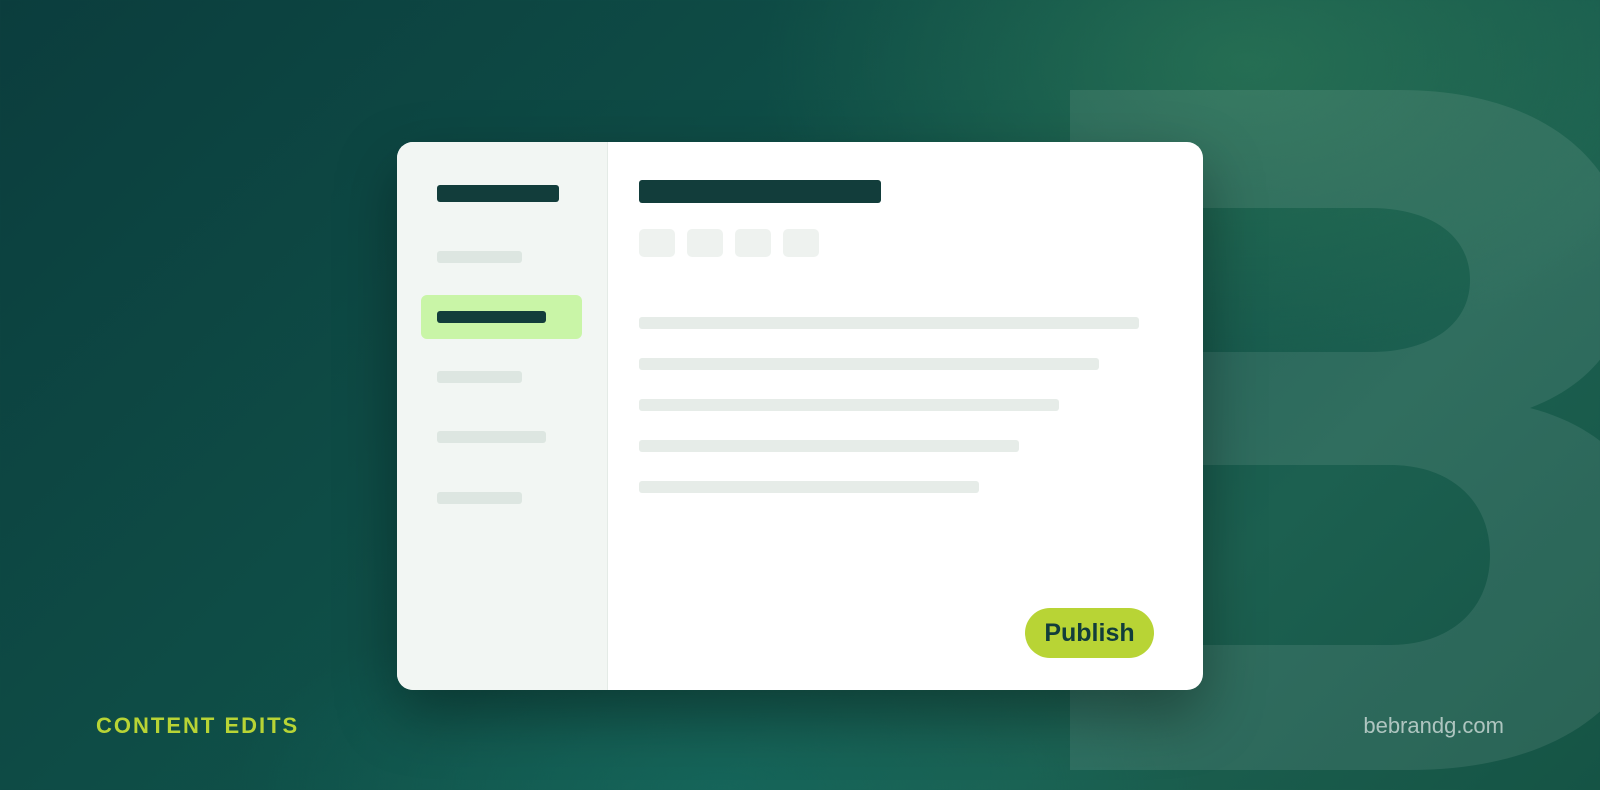  Describe the element at coordinates (198, 725) in the screenshot. I see `caption-text: CONTENT EDITS` at that location.